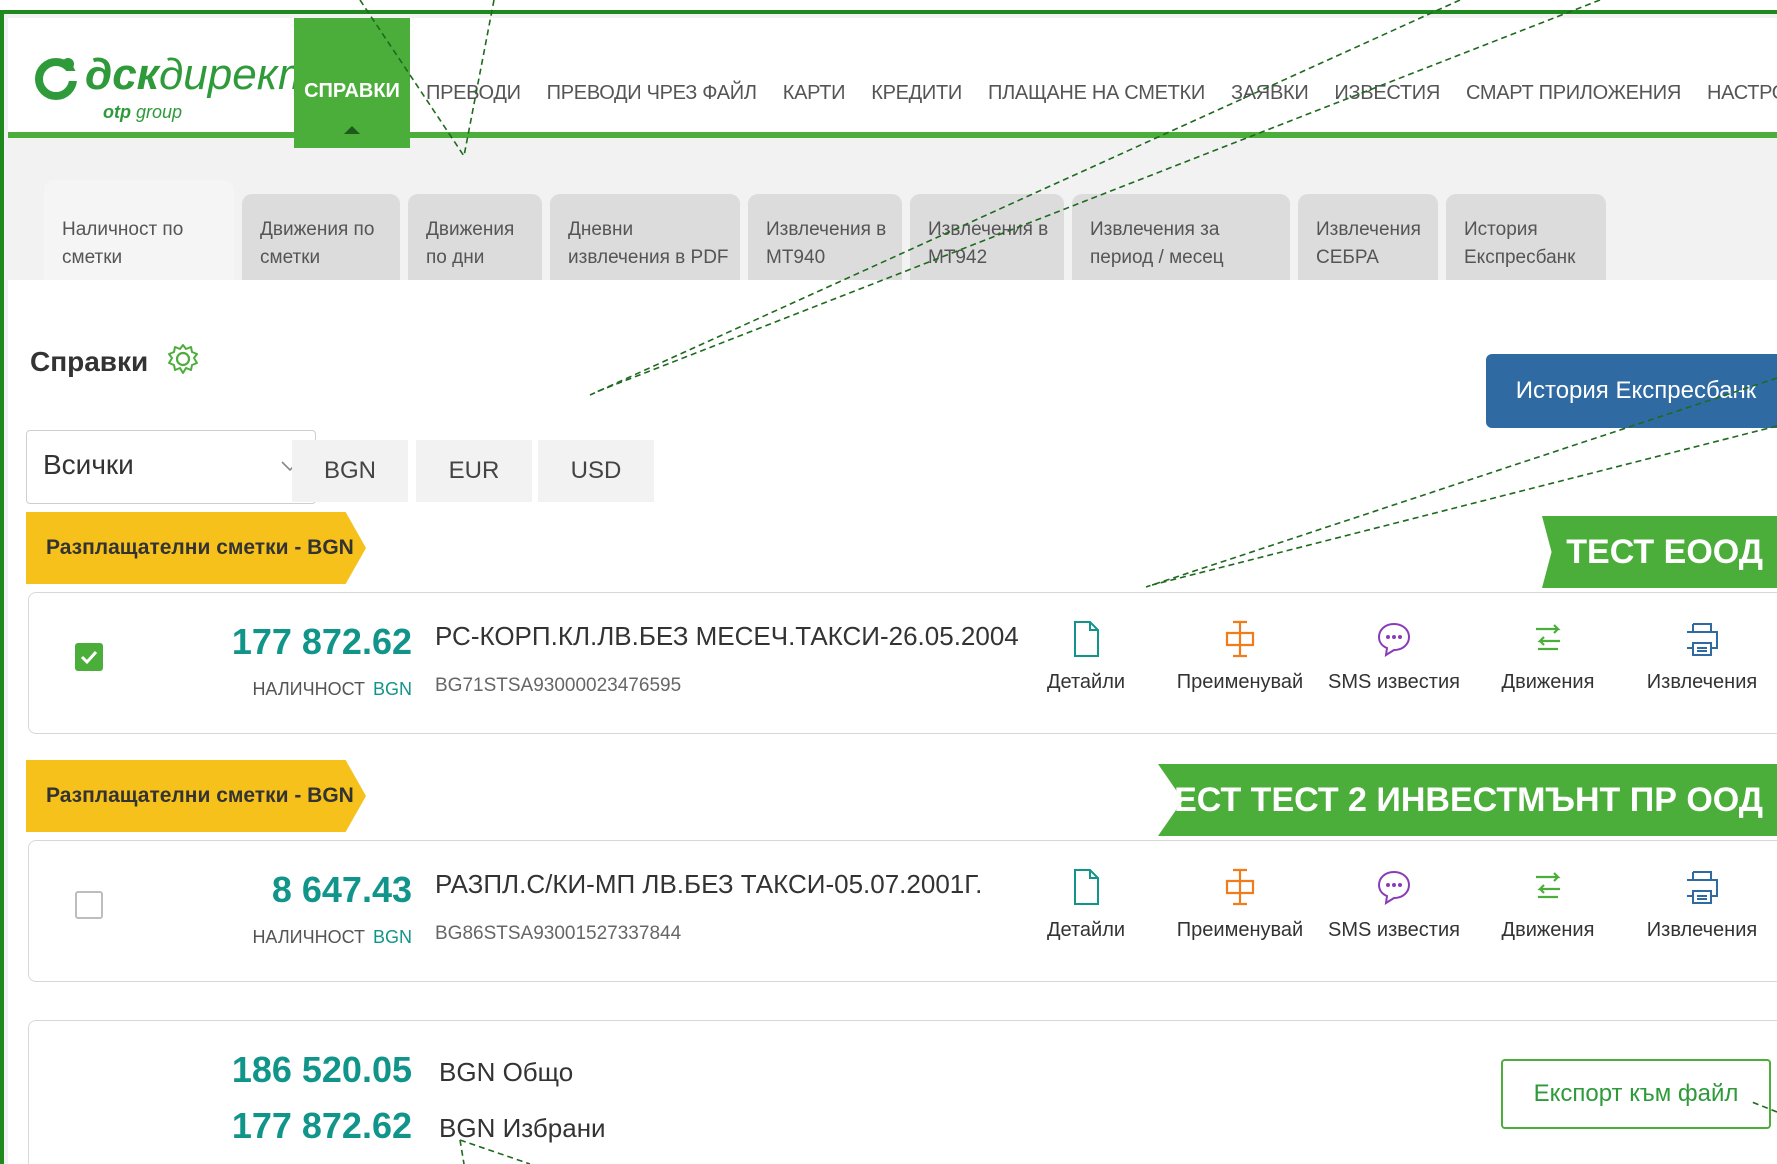  What do you see at coordinates (139, 232) in the screenshot?
I see `tab-balances: Наличност по сметки` at bounding box center [139, 232].